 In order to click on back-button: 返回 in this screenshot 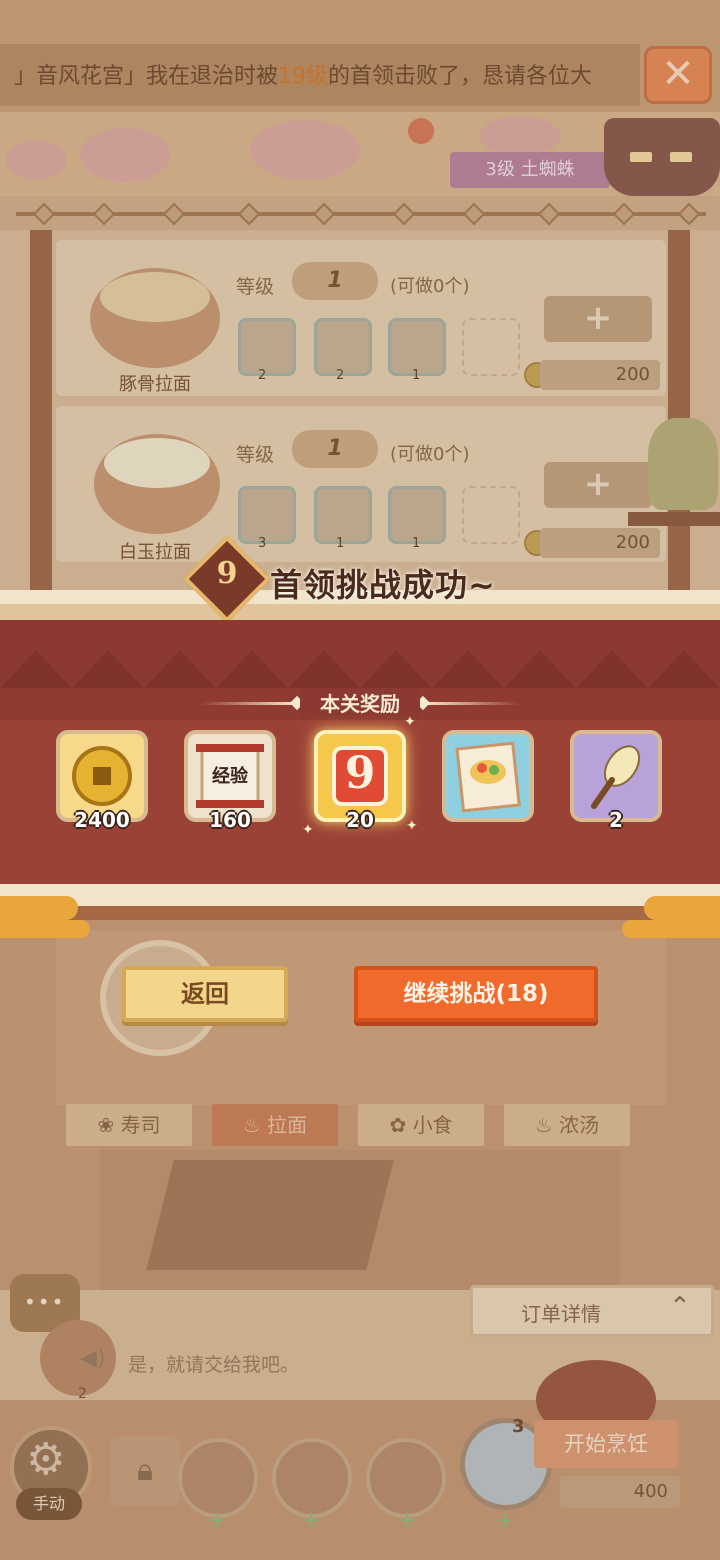, I will do `click(205, 994)`.